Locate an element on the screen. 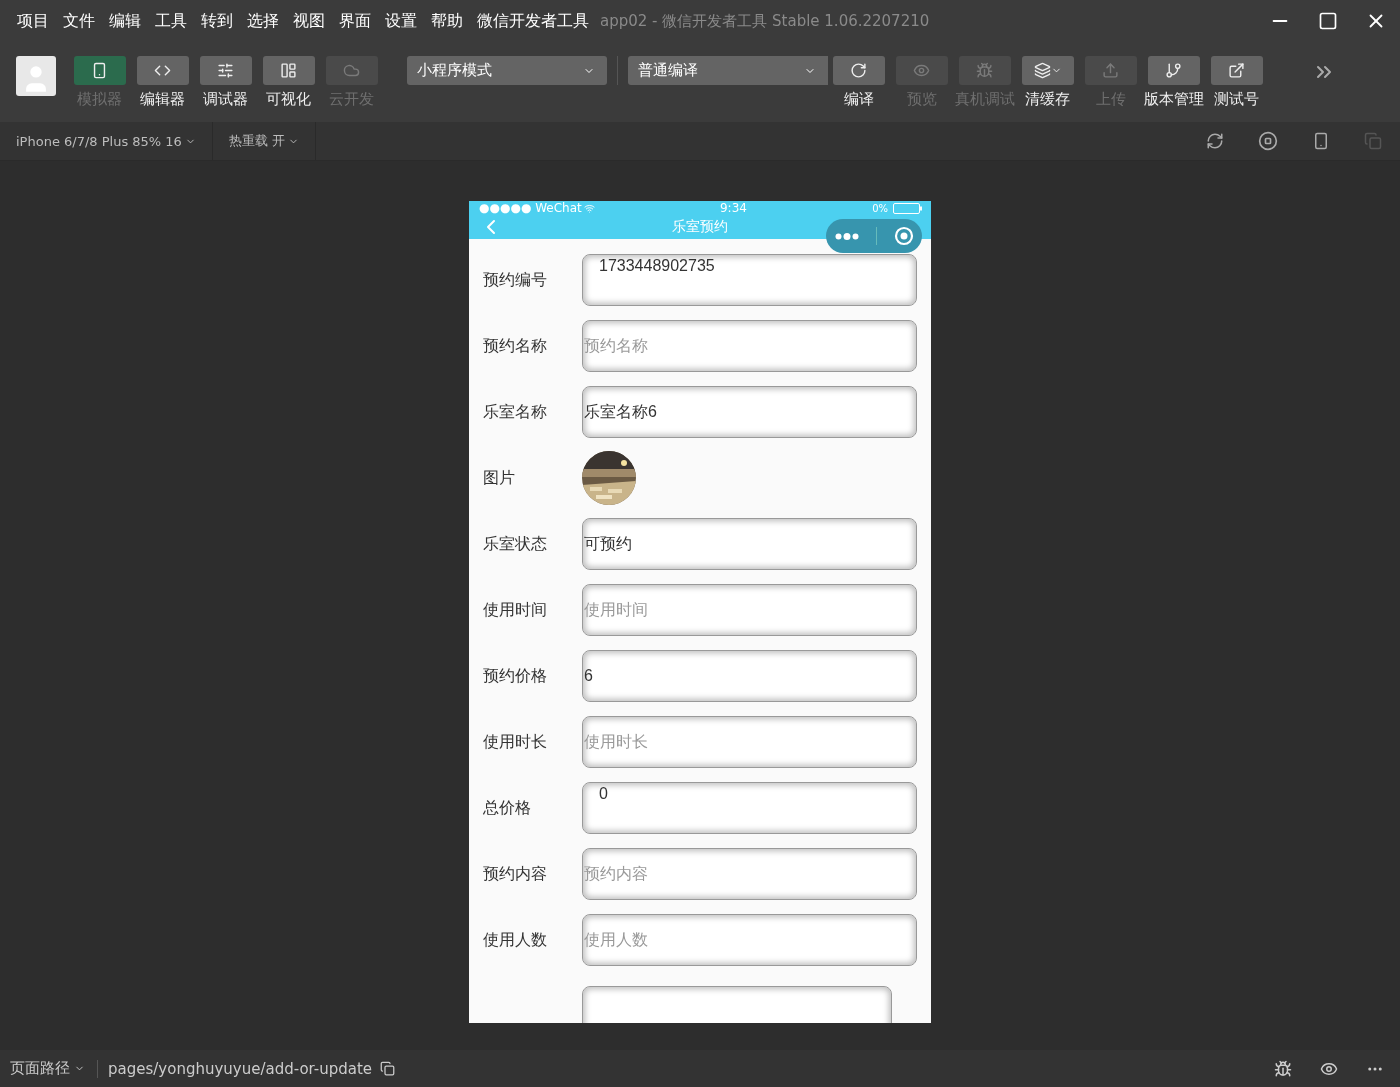  battery-icon is located at coordinates (908, 208).